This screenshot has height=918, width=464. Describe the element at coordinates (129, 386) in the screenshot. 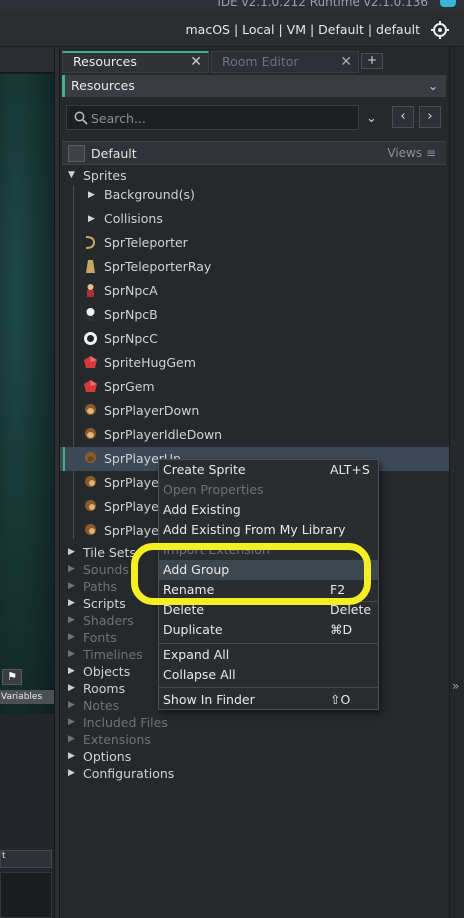

I see `sprite-label: SprGem` at that location.